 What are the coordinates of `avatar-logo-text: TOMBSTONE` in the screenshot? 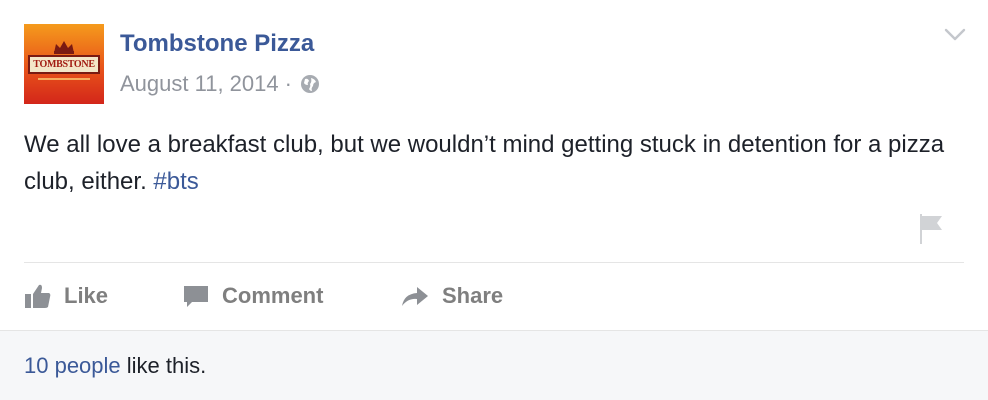 It's located at (64, 64).